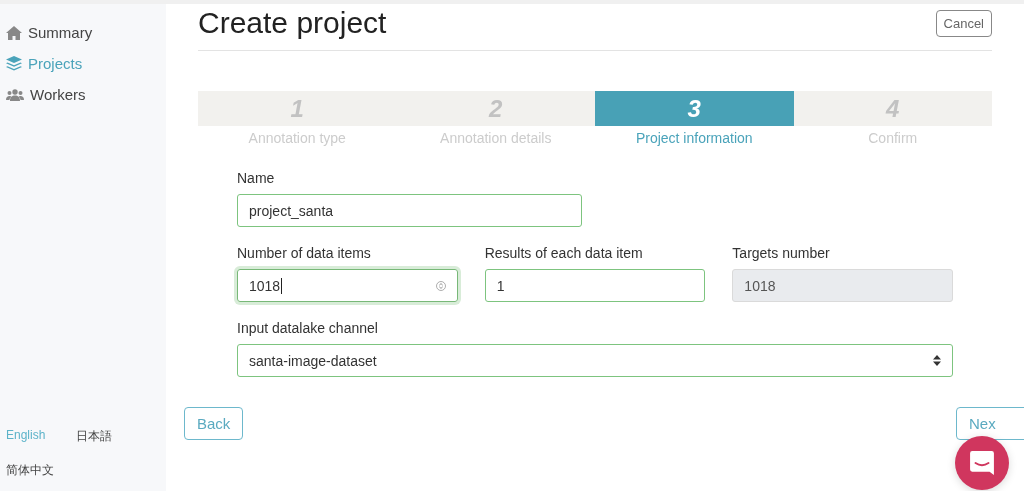 The image size is (1024, 491). I want to click on chat-button, so click(982, 463).